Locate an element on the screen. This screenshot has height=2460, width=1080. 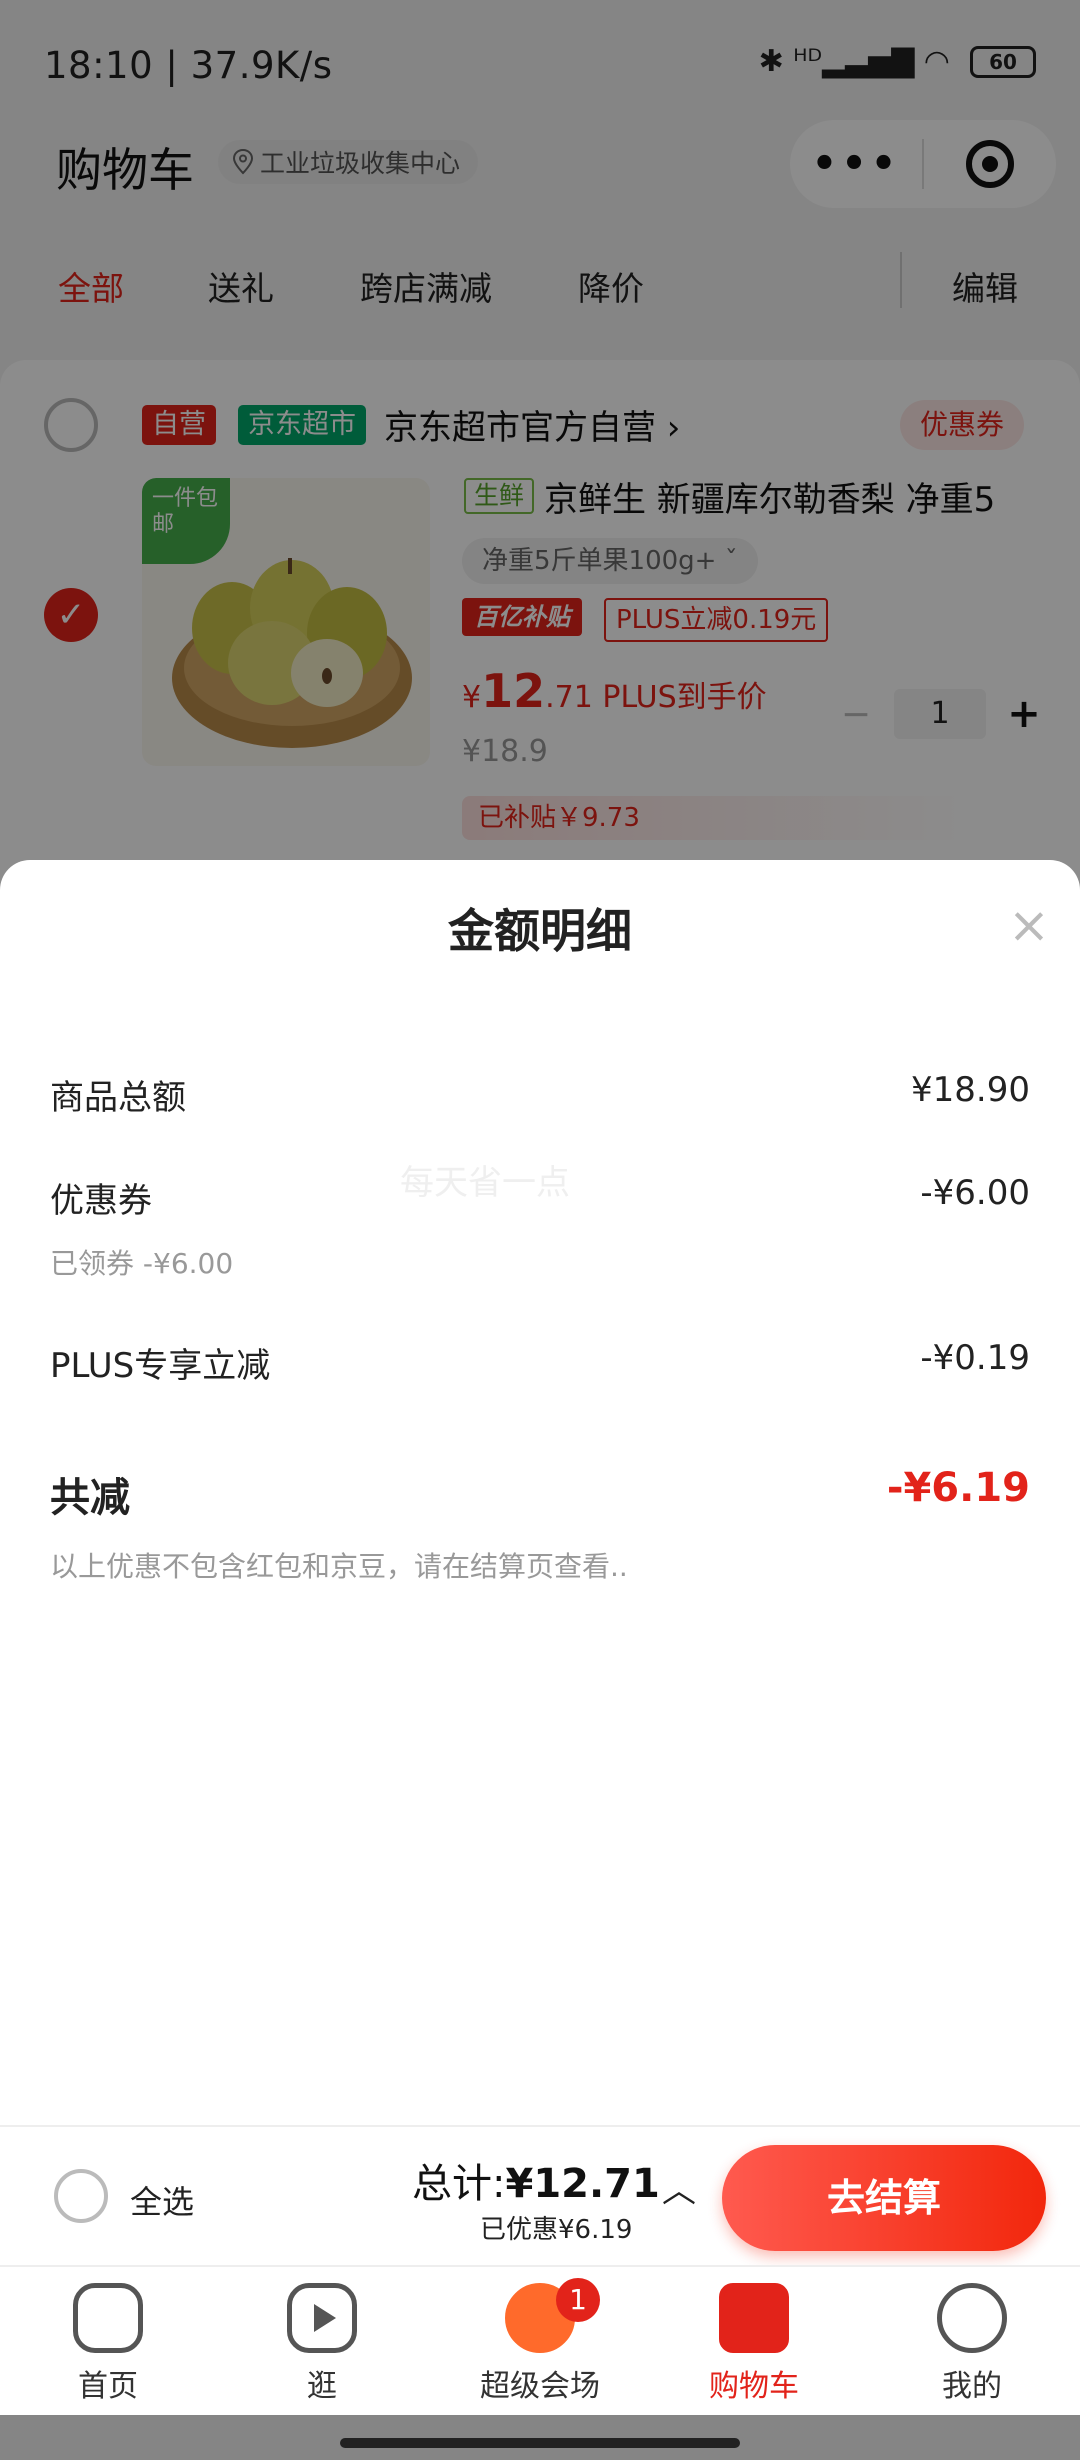
notification-badge: 1 is located at coordinates (578, 2300).